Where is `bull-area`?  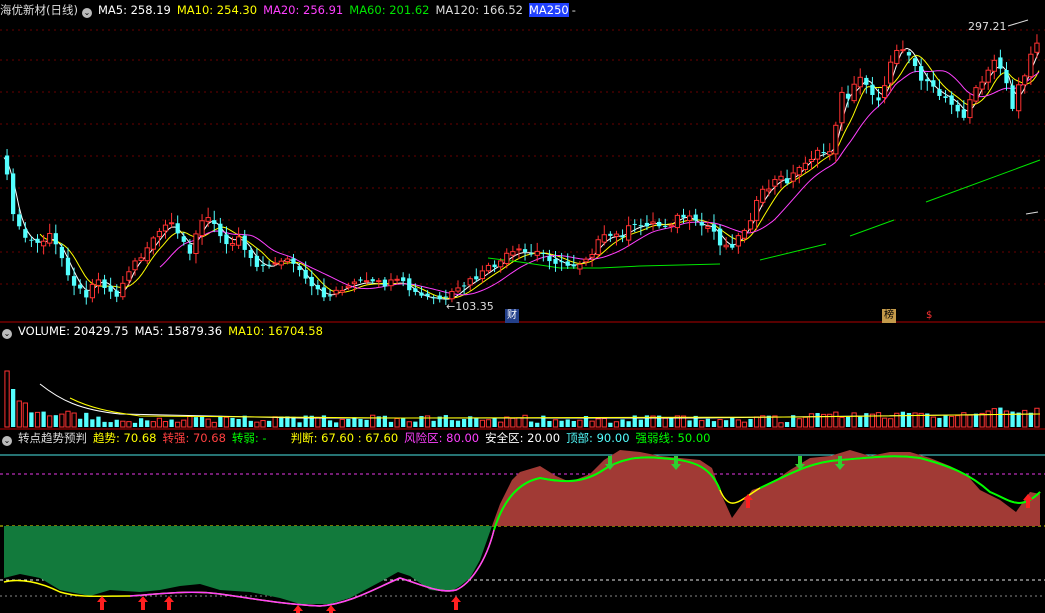
bull-area is located at coordinates (766, 488).